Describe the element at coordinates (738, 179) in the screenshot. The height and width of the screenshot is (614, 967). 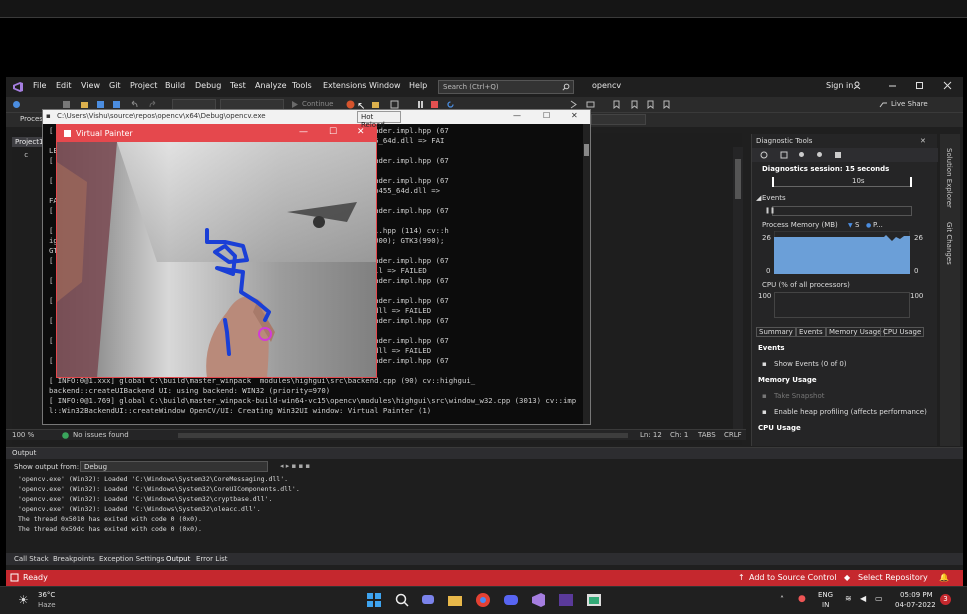
I see `scrollbar-thumb` at that location.